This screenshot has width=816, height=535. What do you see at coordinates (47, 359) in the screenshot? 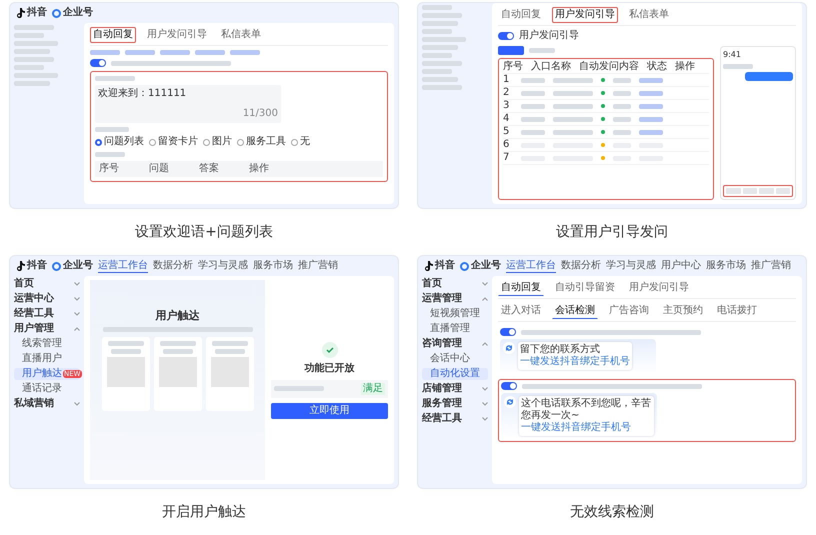
I see `sidebar-item: 直播用户` at bounding box center [47, 359].